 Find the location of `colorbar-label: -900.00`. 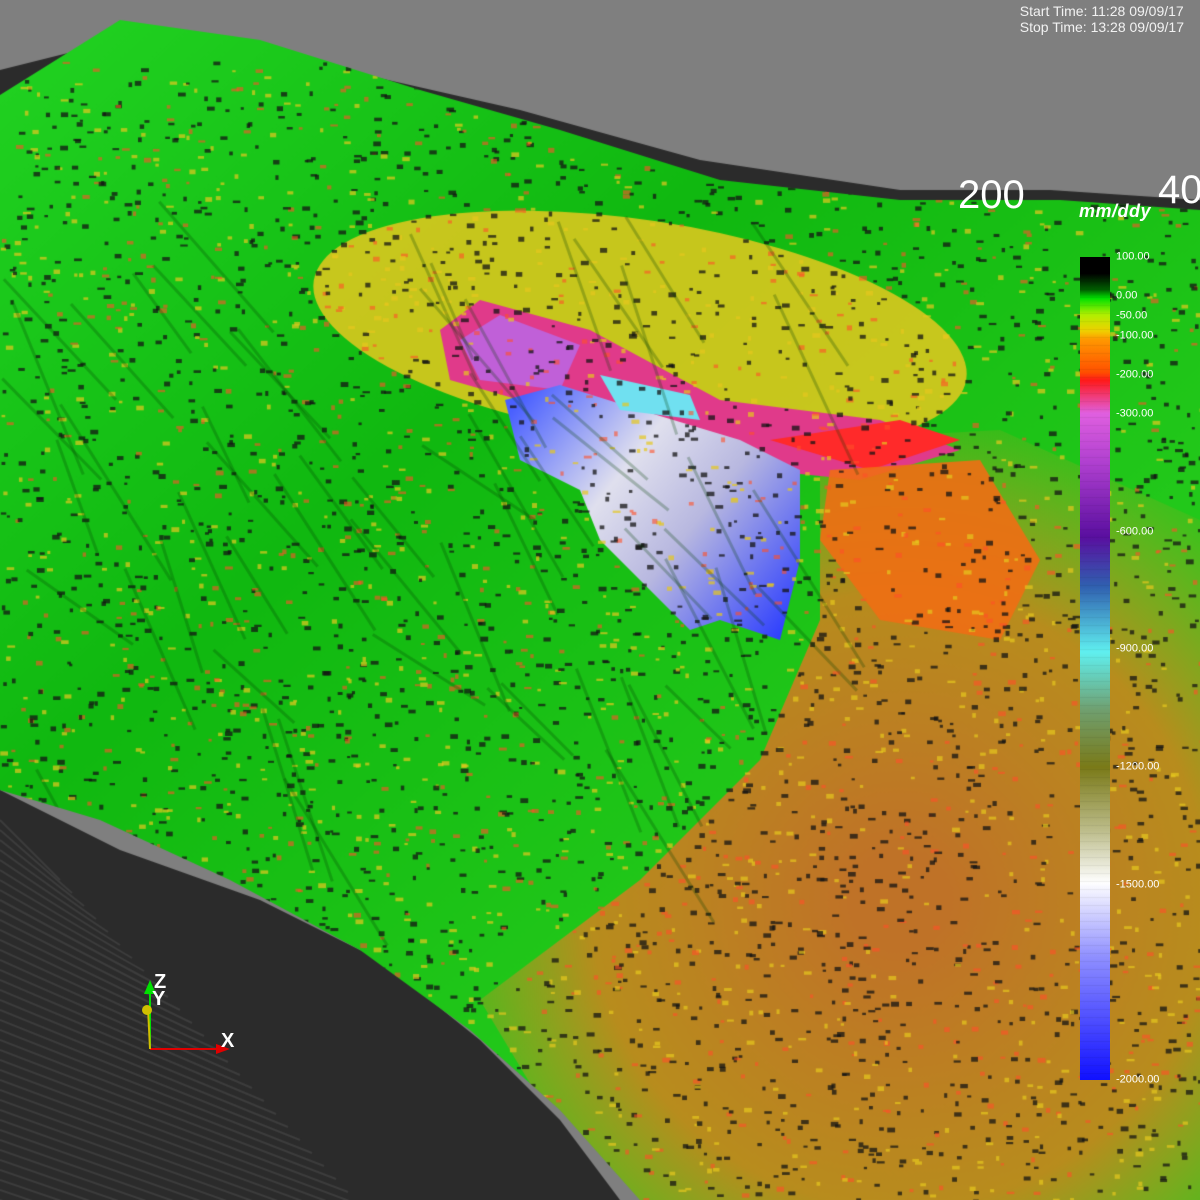

colorbar-label: -900.00 is located at coordinates (1135, 648).